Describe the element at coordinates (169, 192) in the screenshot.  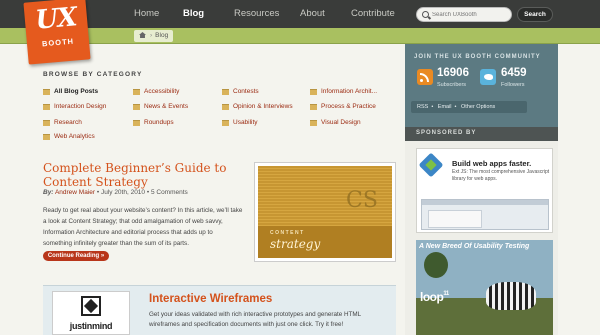
I see `article-comments: 5 Comments` at that location.